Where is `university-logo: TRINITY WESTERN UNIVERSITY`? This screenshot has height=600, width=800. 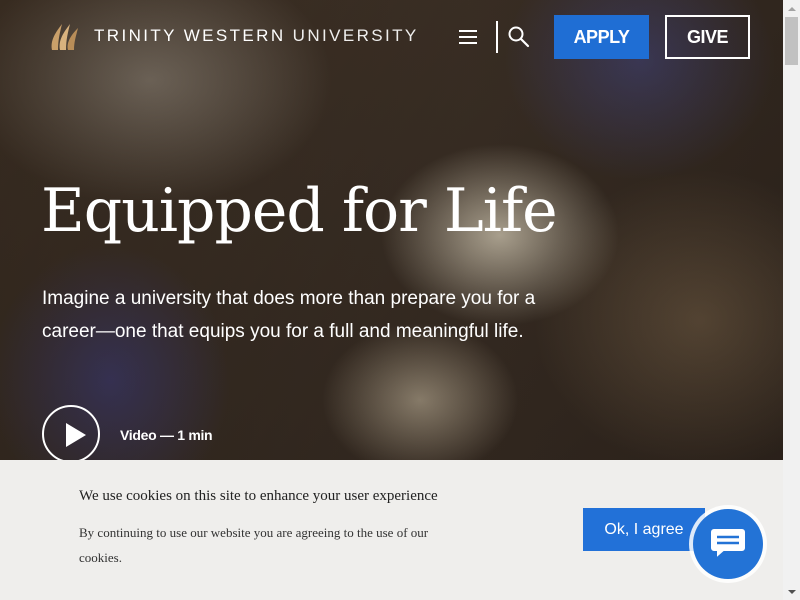
university-logo: TRINITY WESTERN UNIVERSITY is located at coordinates (233, 36).